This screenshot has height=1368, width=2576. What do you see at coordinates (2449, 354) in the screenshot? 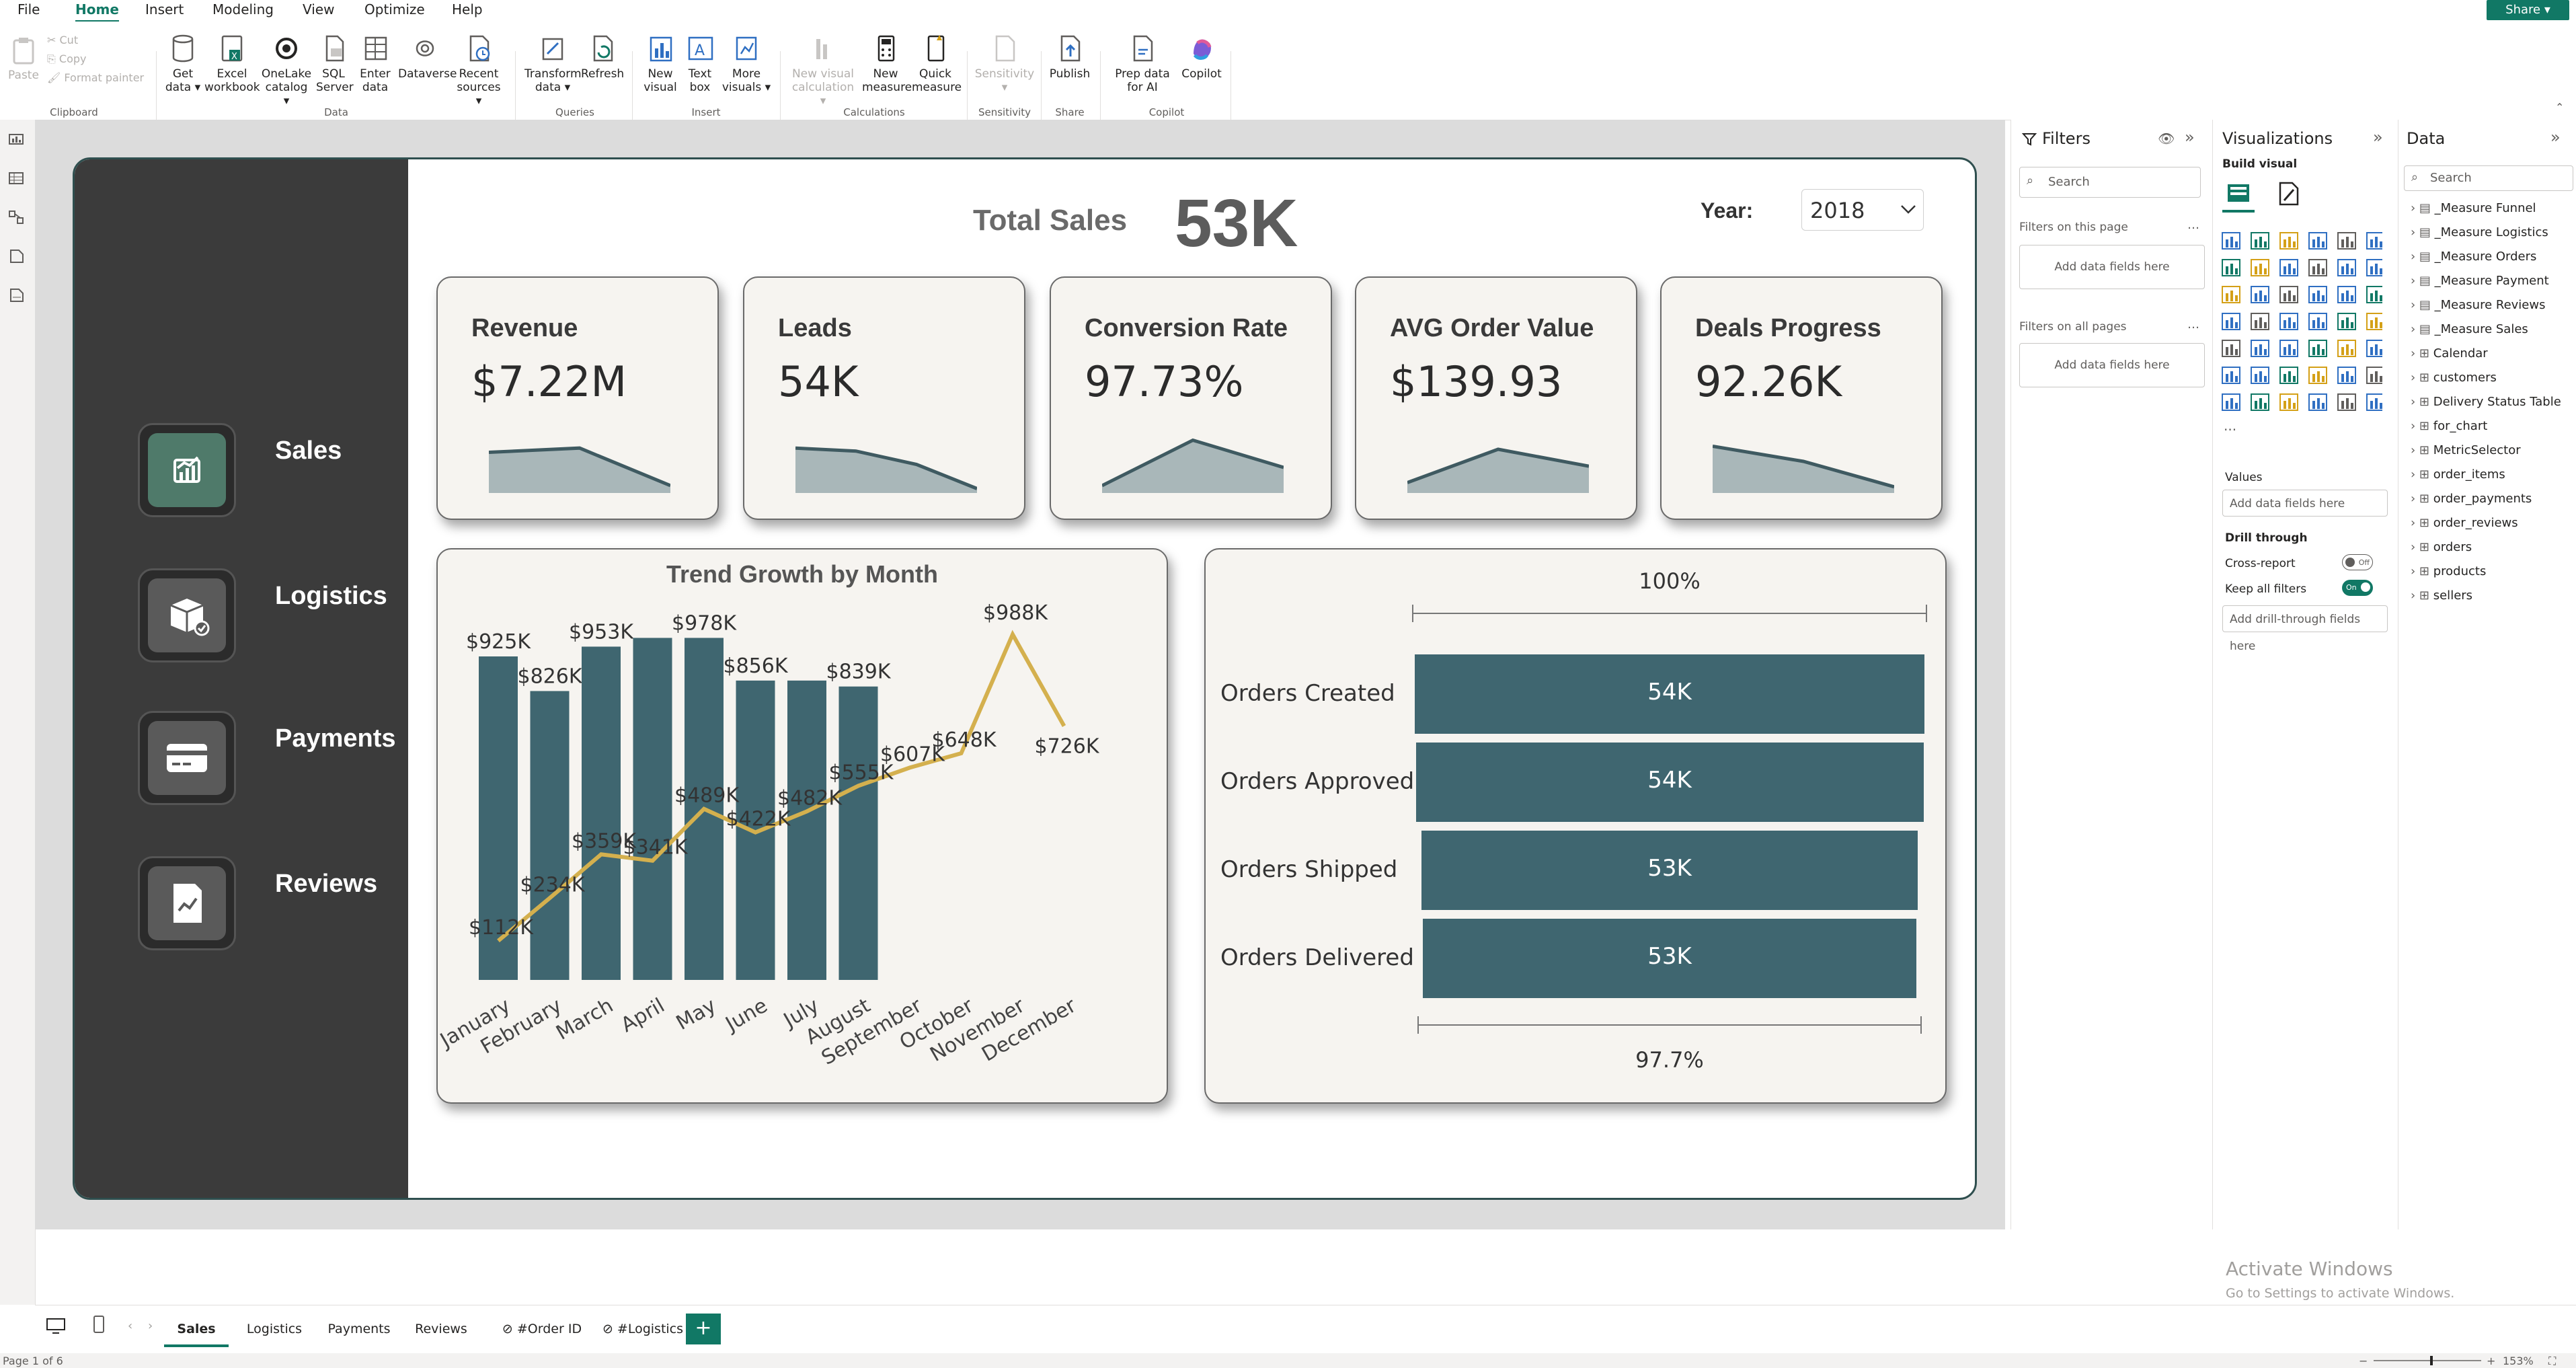
I see `data-table-item: › ⊞ Calendar` at bounding box center [2449, 354].